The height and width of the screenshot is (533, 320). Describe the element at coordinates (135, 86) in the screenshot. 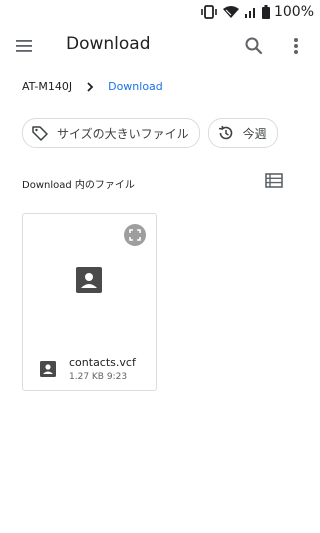

I see `breadcrumb-current: Download` at that location.